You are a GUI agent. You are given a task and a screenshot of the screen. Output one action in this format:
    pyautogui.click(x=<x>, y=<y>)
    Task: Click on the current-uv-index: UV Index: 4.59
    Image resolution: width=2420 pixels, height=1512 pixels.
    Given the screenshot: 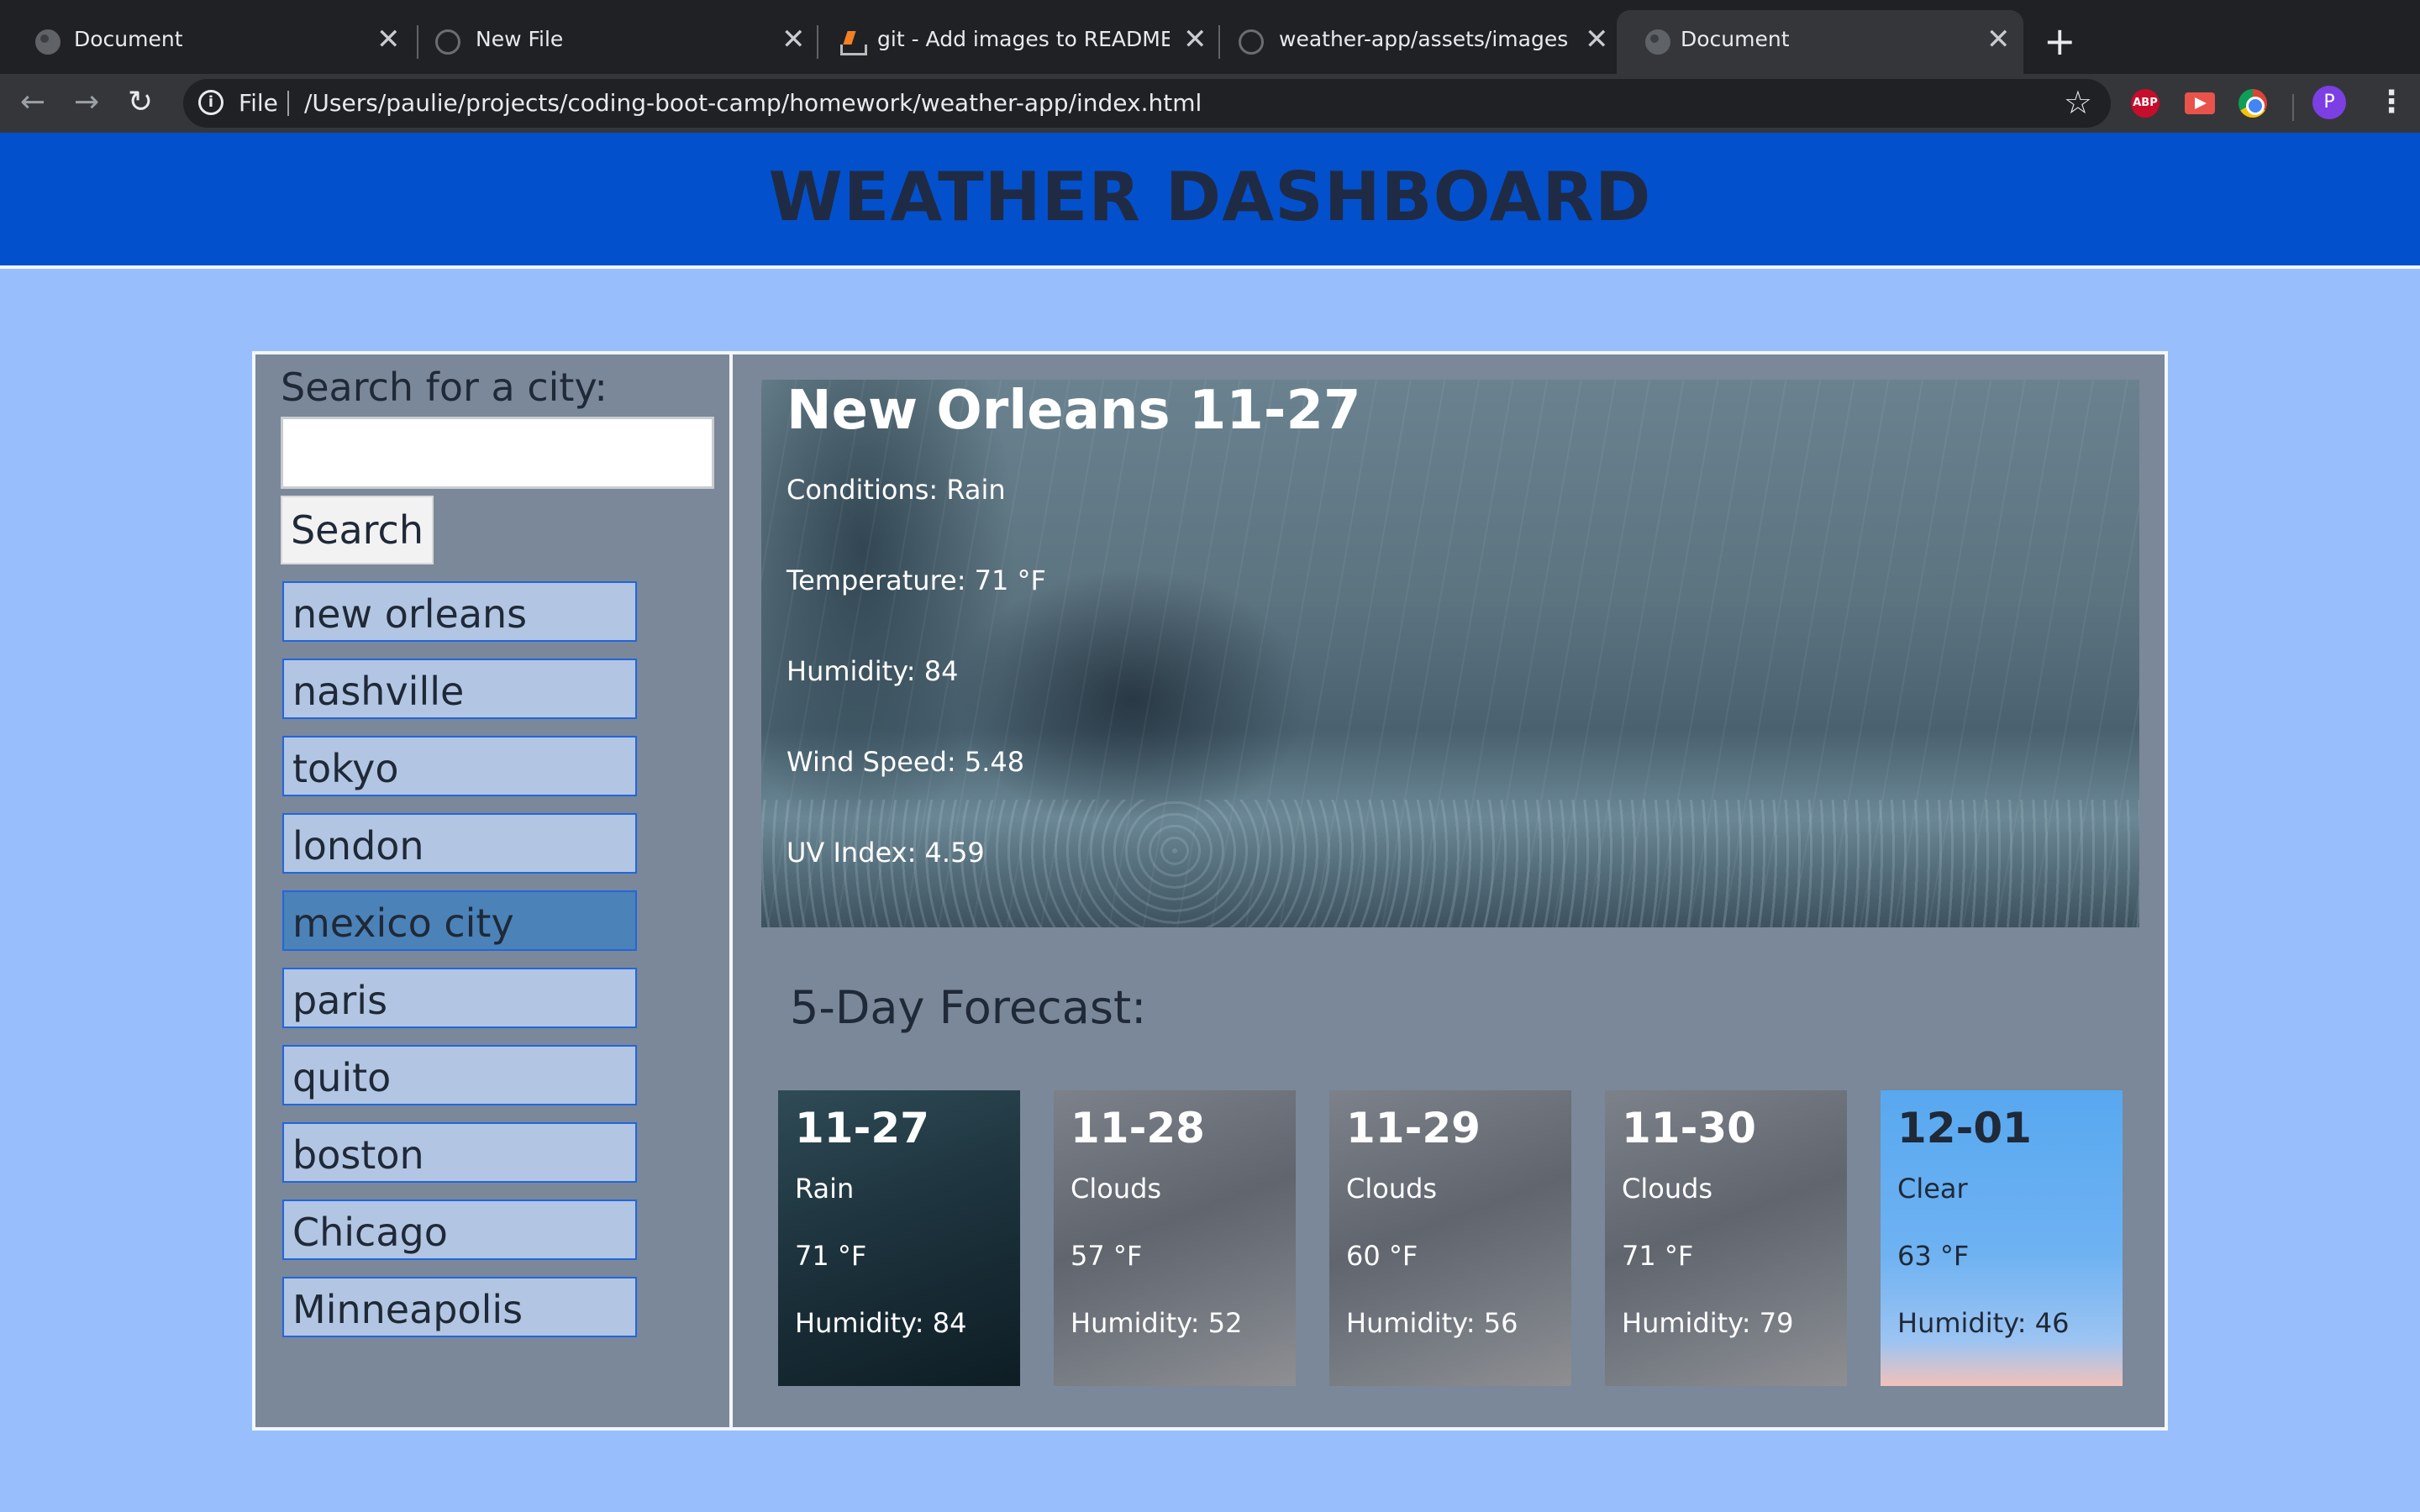 What is the action you would take?
    pyautogui.click(x=885, y=853)
    